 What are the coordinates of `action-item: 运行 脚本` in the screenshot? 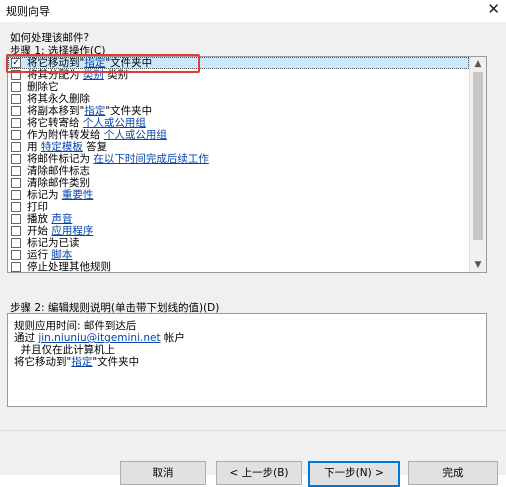 It's located at (238, 255).